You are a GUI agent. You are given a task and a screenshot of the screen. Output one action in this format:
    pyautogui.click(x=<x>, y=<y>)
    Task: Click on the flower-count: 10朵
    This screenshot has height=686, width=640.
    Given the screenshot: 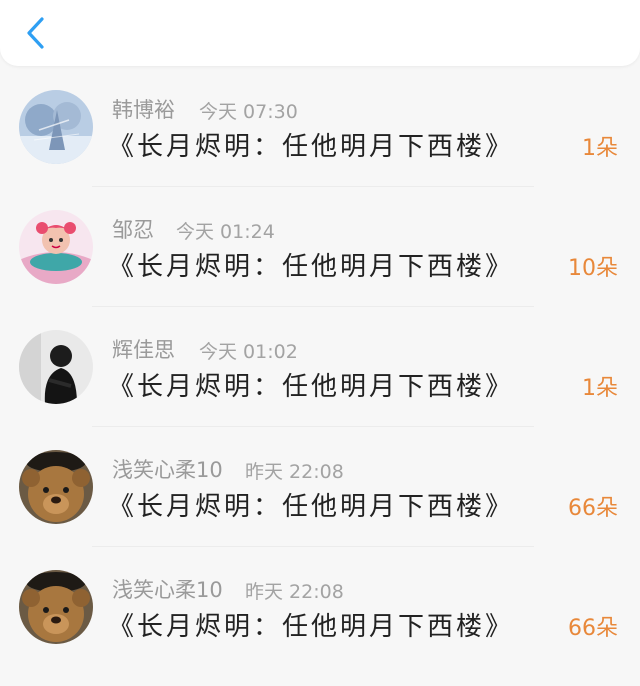 What is the action you would take?
    pyautogui.click(x=593, y=268)
    